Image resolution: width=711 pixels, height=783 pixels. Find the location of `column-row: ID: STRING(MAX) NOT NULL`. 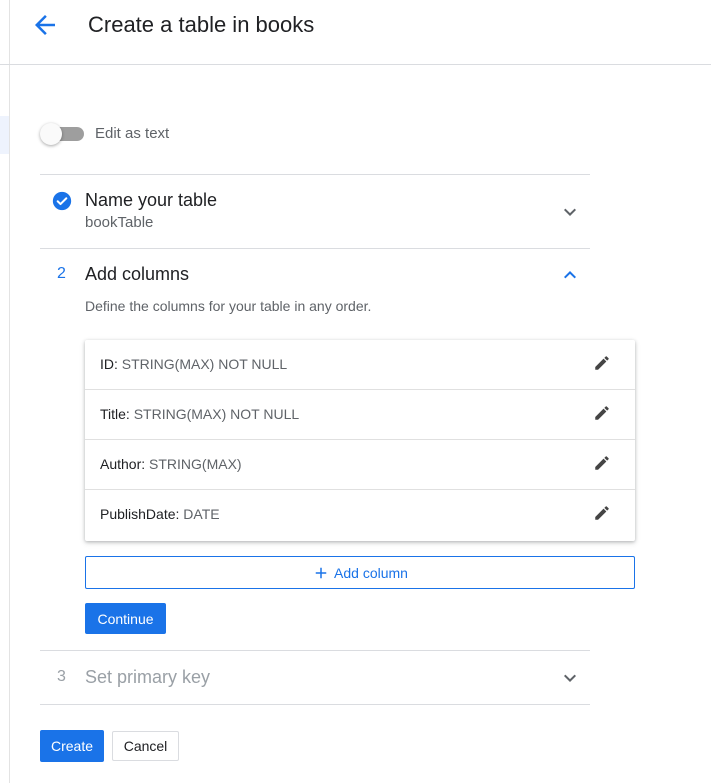

column-row: ID: STRING(MAX) NOT NULL is located at coordinates (360, 365).